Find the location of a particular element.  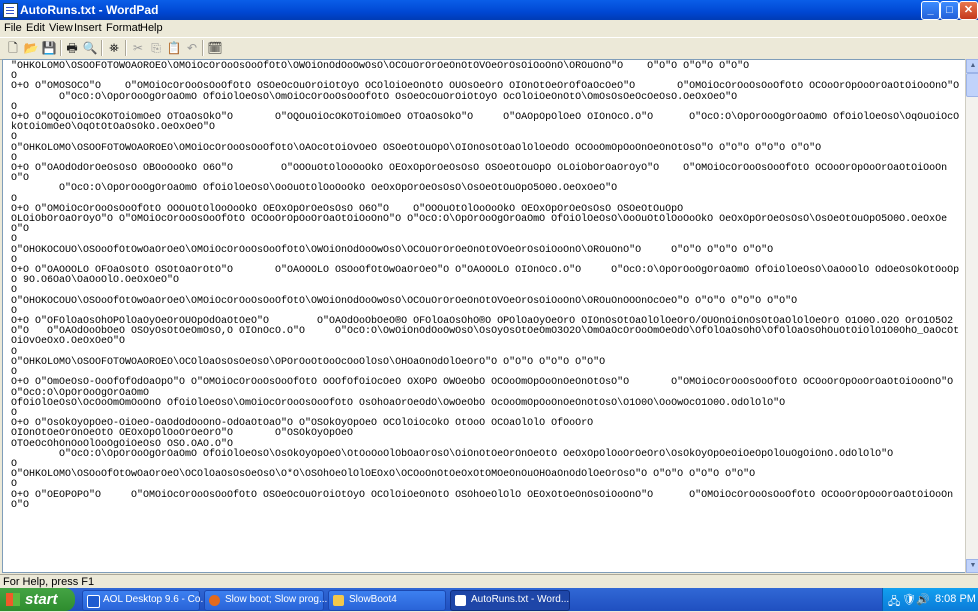

insert-datetime-icon: 🗓 is located at coordinates (215, 48).